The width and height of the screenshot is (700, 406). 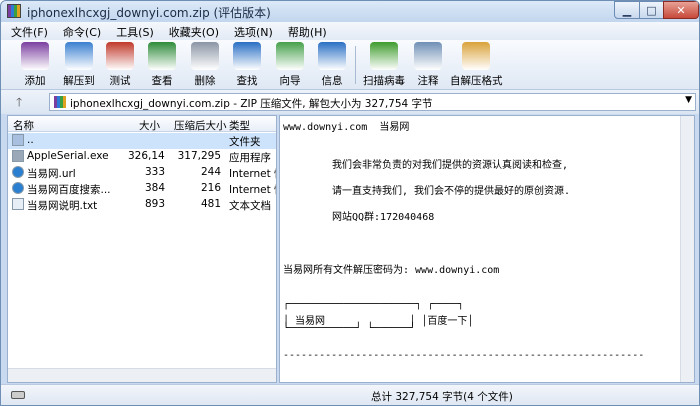 What do you see at coordinates (35, 81) in the screenshot?
I see `add-label: 添加` at bounding box center [35, 81].